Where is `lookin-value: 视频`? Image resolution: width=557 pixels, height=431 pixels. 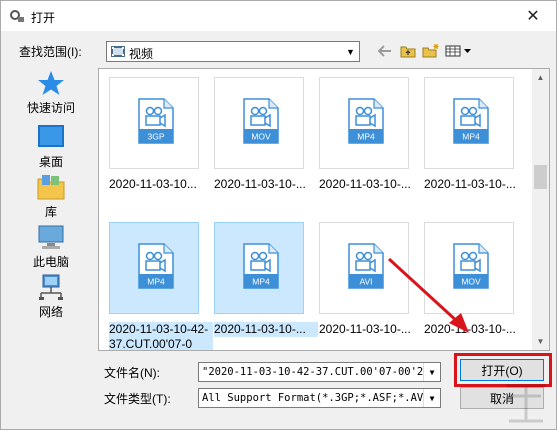 lookin-value: 视频 is located at coordinates (141, 54).